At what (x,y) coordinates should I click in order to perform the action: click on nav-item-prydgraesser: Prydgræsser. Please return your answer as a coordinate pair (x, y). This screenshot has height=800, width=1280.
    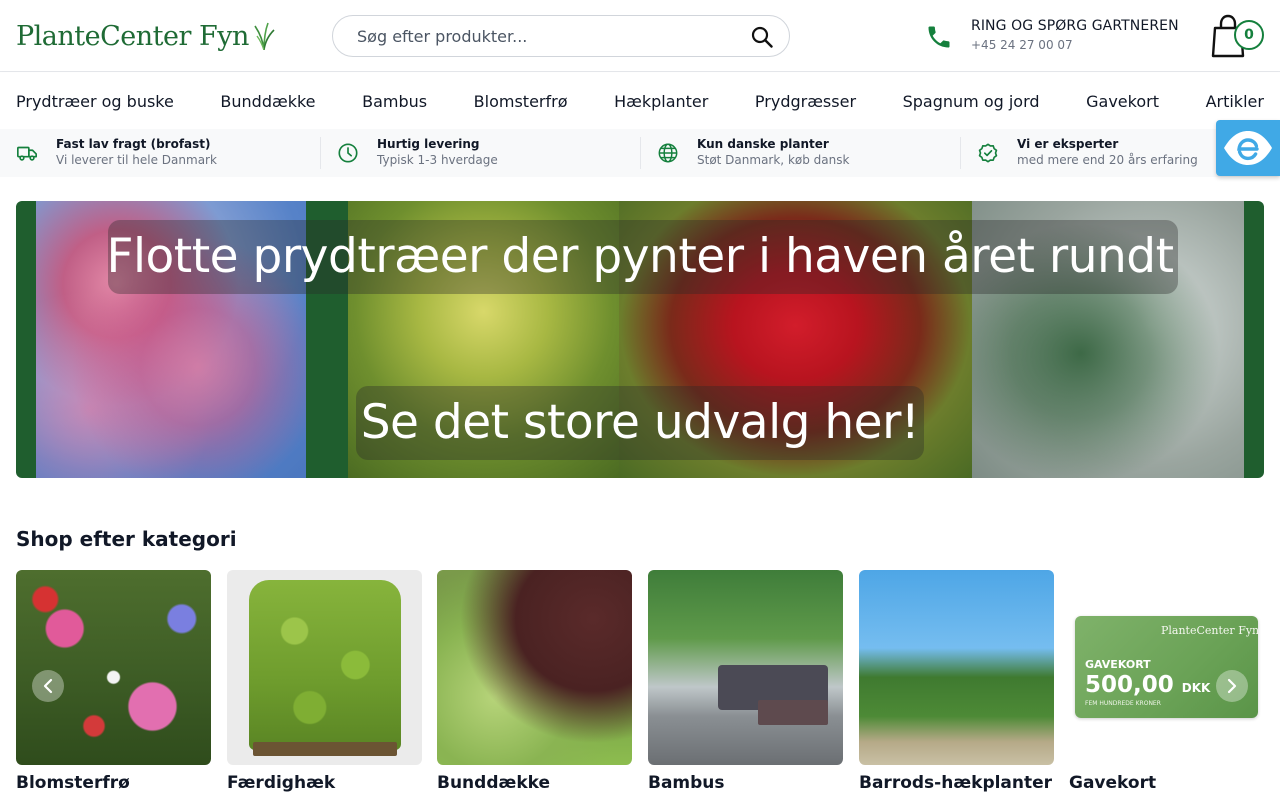
    Looking at the image, I should click on (805, 101).